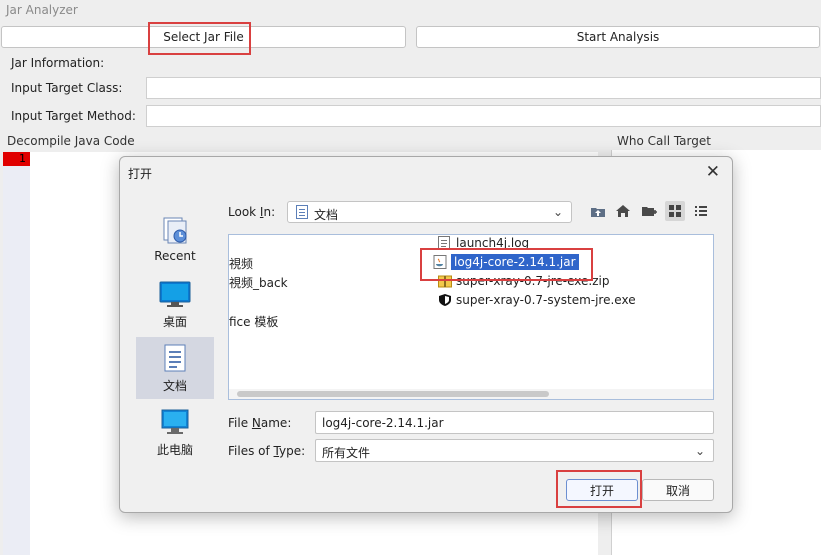 Image resolution: width=821 pixels, height=555 pixels. I want to click on new-folder-icon, so click(649, 211).